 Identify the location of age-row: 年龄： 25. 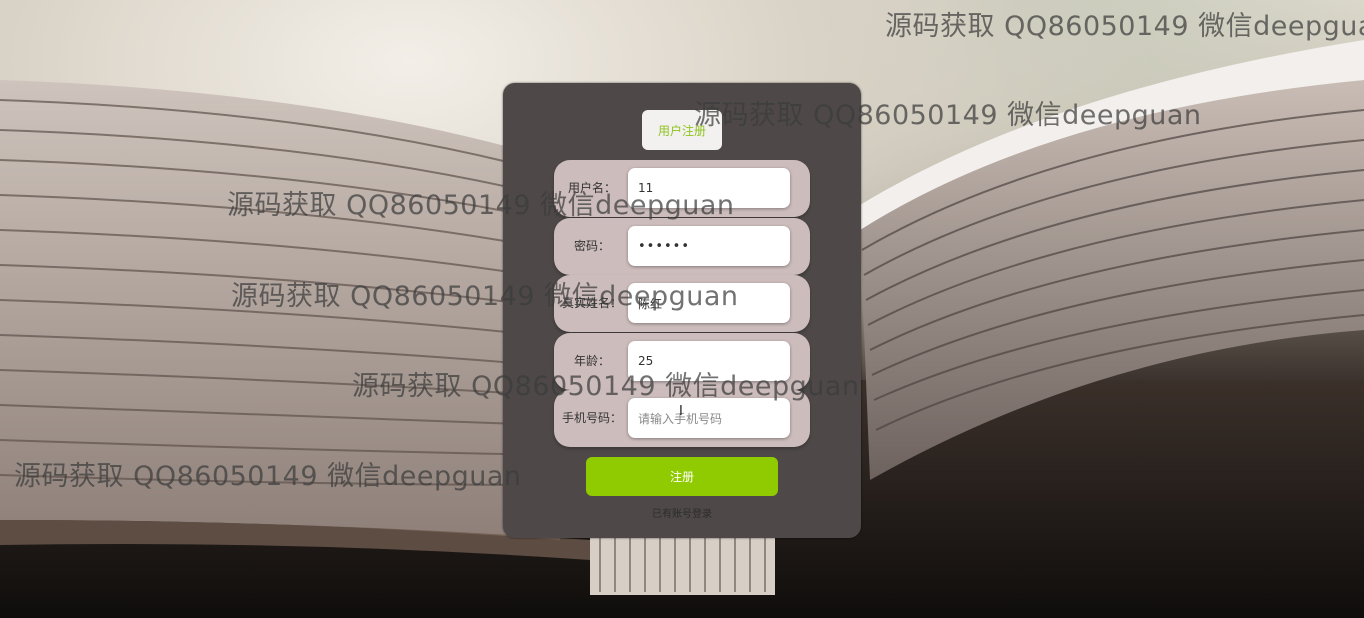
(682, 361).